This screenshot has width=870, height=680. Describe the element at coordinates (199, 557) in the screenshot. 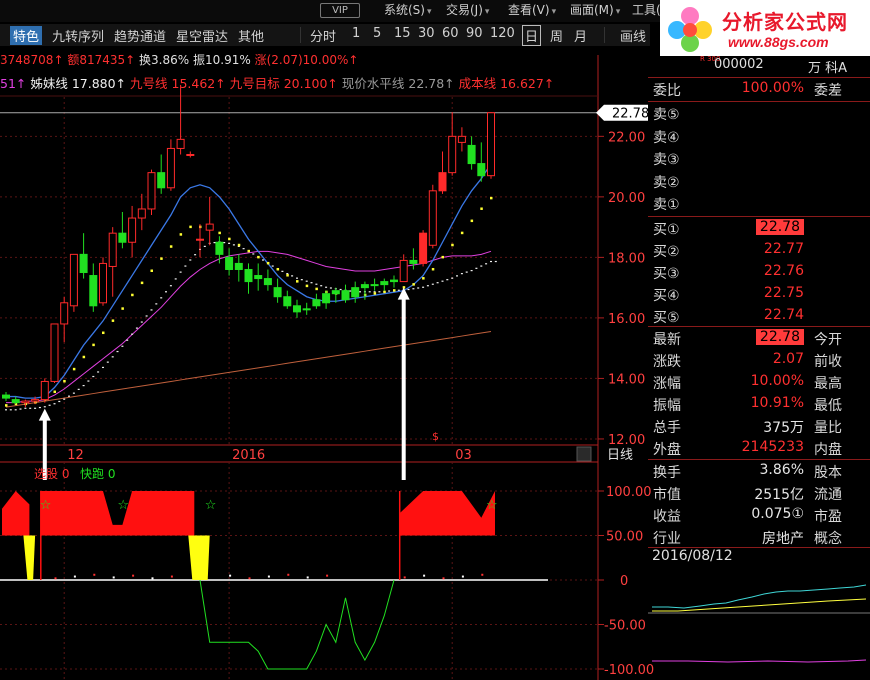

I see `warning-block` at that location.